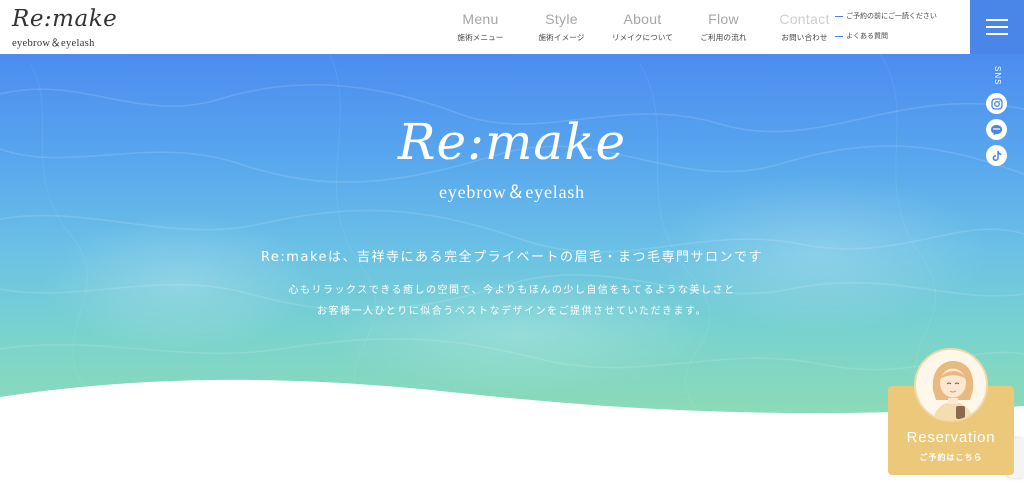 The image size is (1024, 486). Describe the element at coordinates (951, 385) in the screenshot. I see `staff-avatar-illustration` at that location.